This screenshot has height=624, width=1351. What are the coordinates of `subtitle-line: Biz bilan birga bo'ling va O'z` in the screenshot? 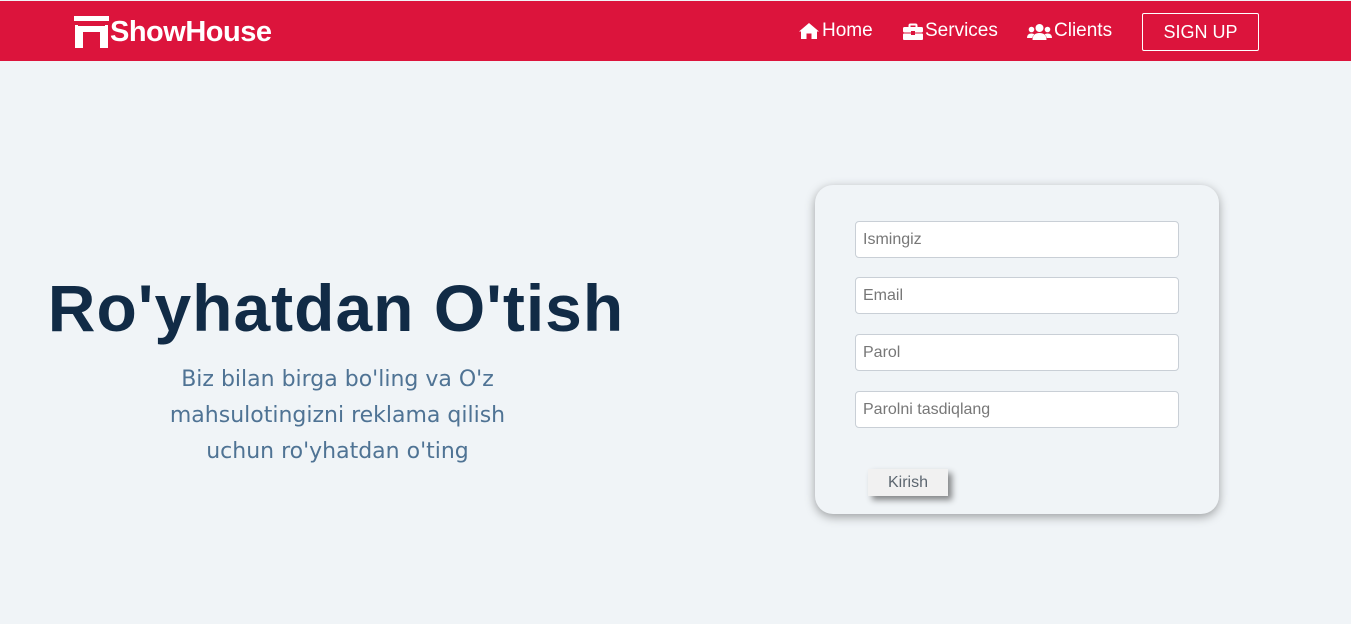 It's located at (337, 379).